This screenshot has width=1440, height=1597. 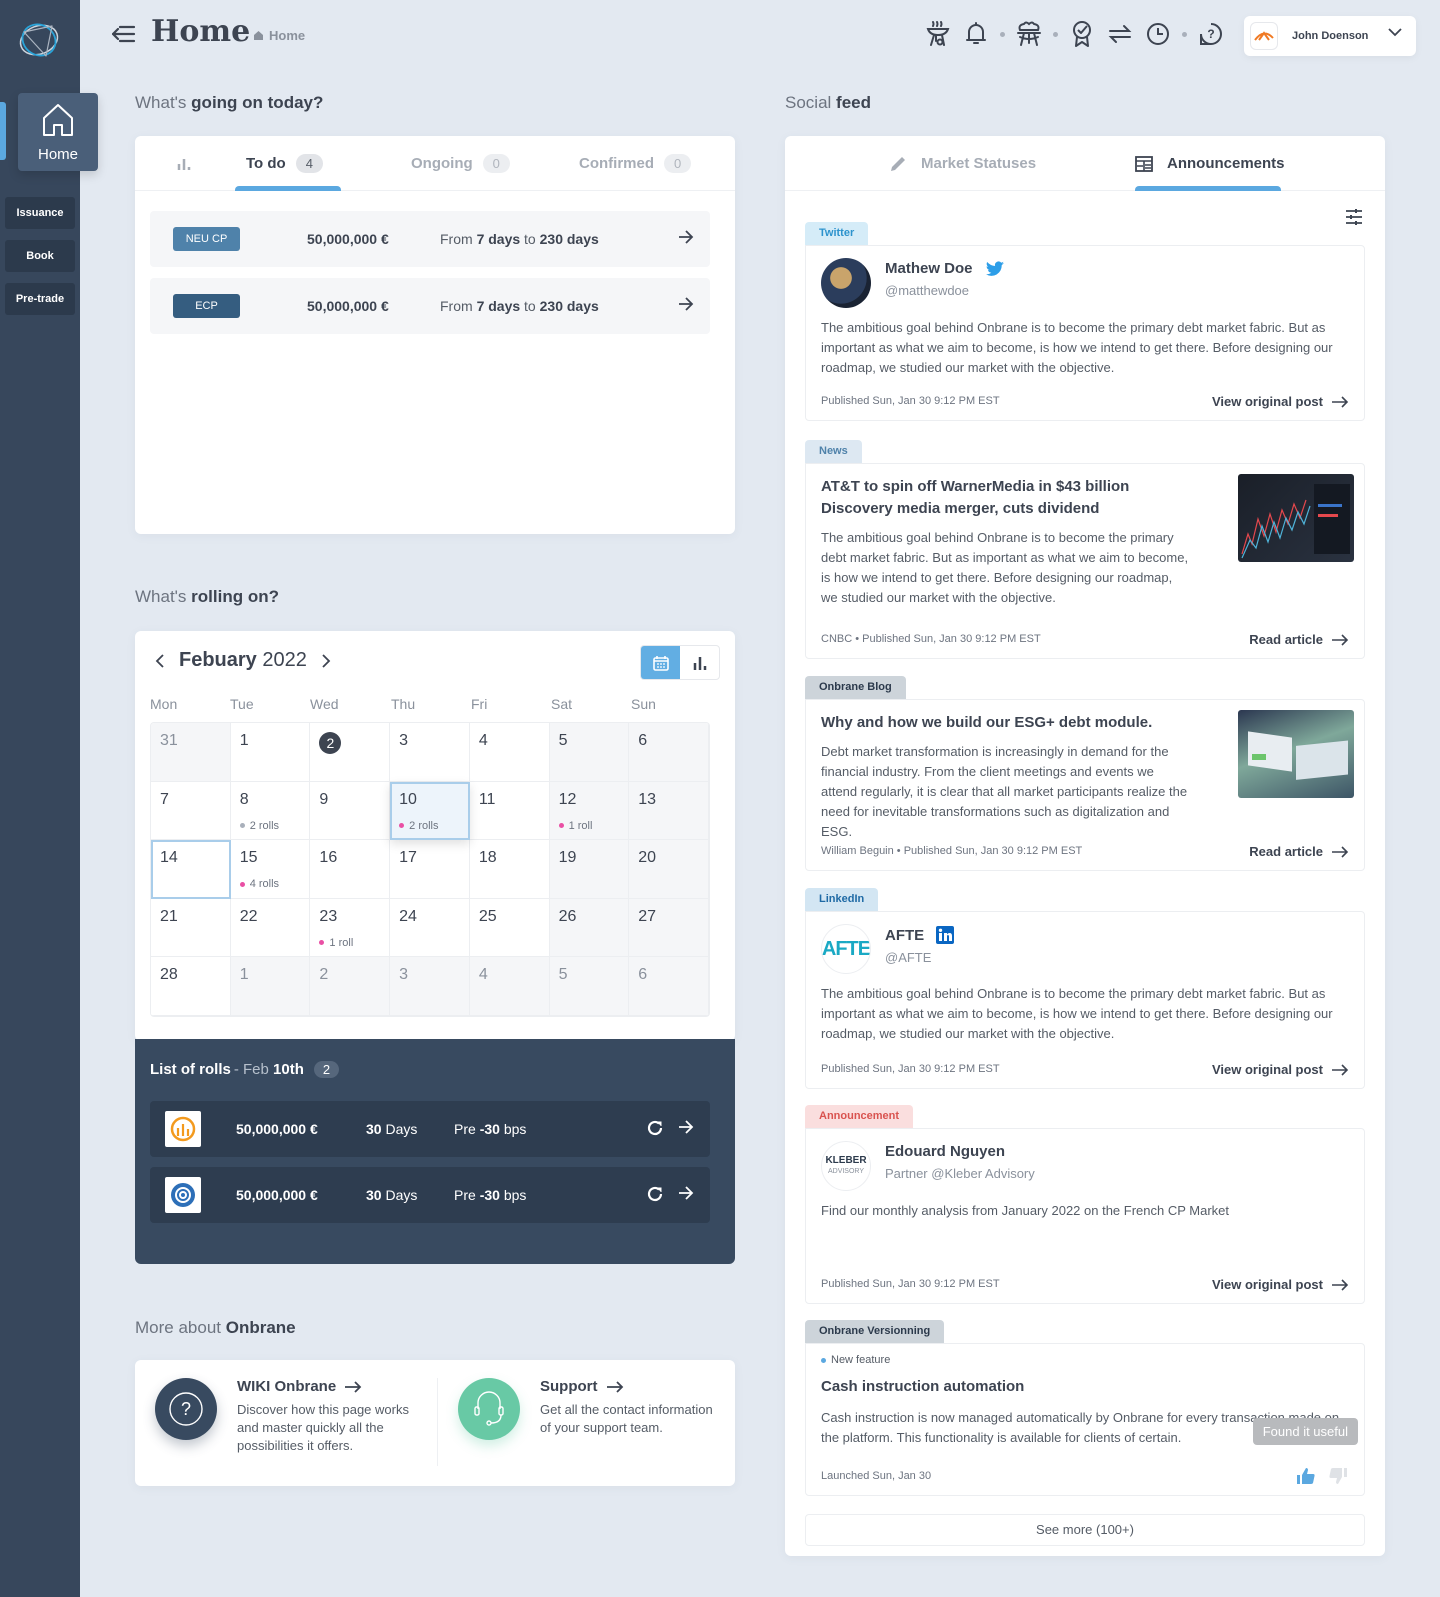 I want to click on calendar-day: 25, so click(x=509, y=928).